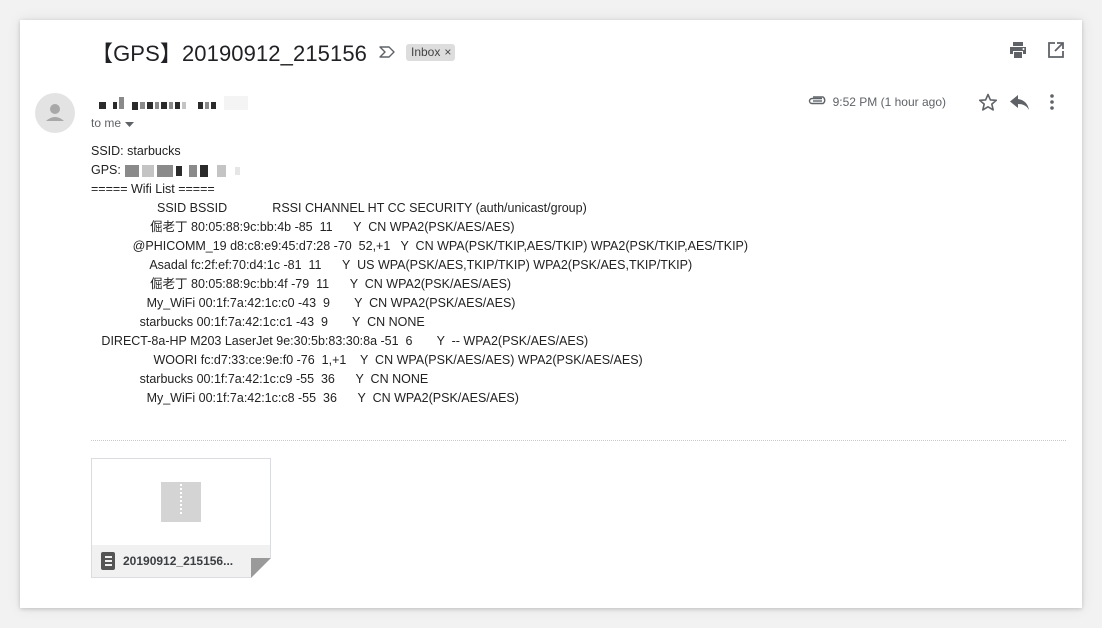 The width and height of the screenshot is (1102, 628). What do you see at coordinates (1052, 102) in the screenshot?
I see `more-vert-icon` at bounding box center [1052, 102].